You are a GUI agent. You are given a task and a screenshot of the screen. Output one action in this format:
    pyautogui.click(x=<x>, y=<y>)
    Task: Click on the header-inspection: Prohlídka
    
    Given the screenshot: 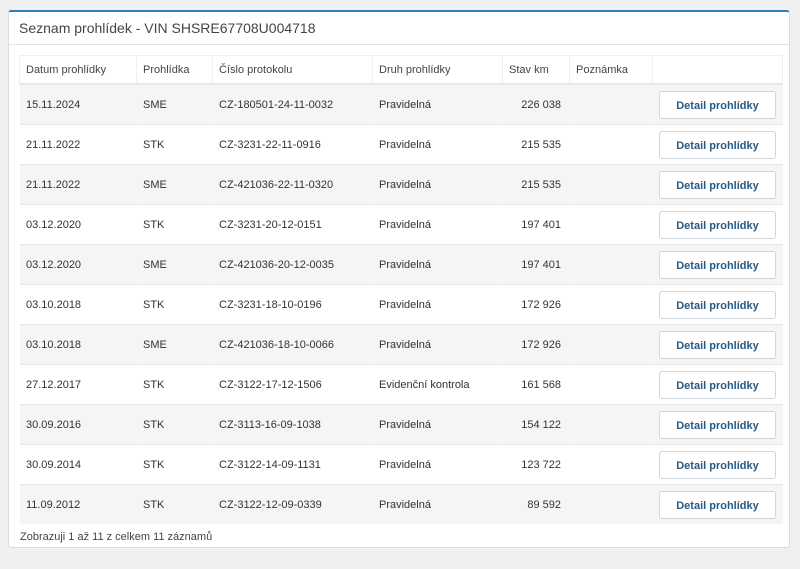 What is the action you would take?
    pyautogui.click(x=174, y=70)
    